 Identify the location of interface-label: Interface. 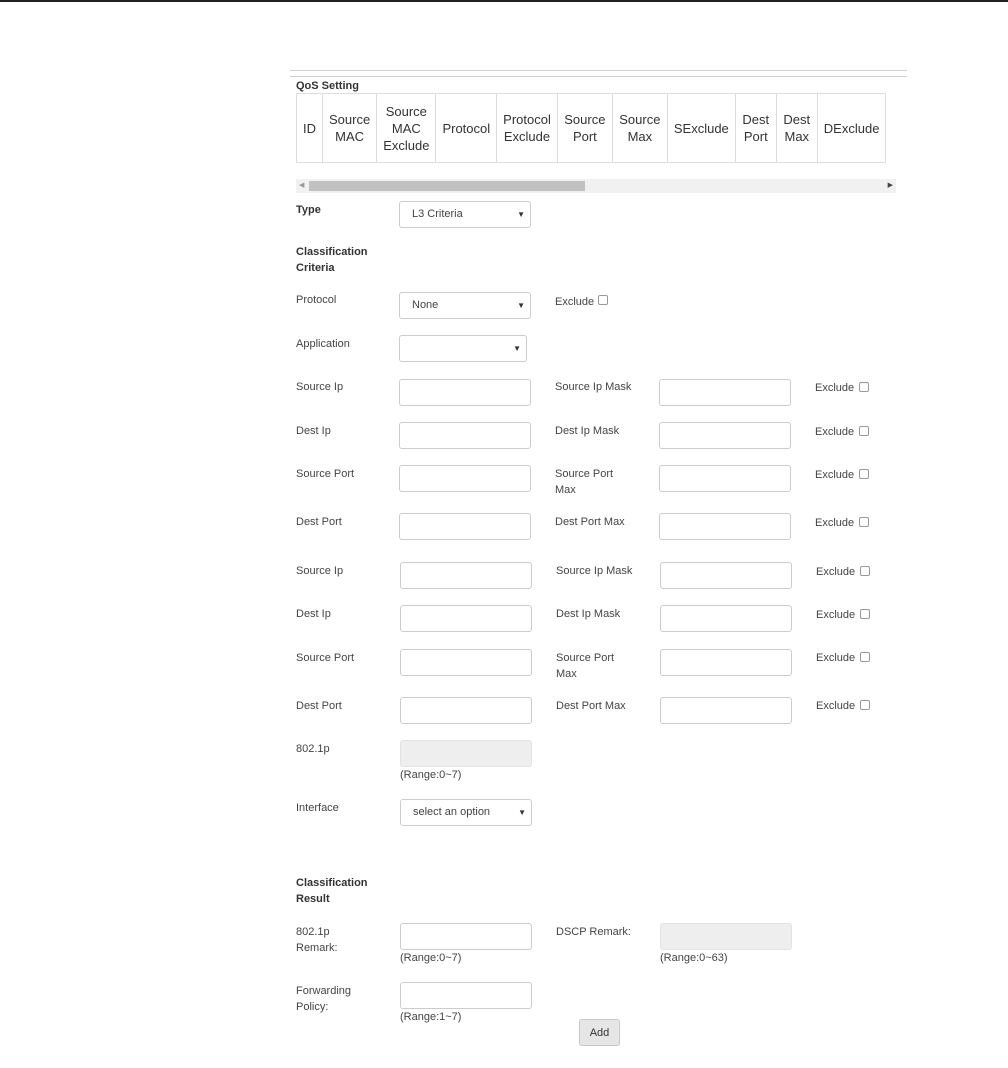
(317, 808).